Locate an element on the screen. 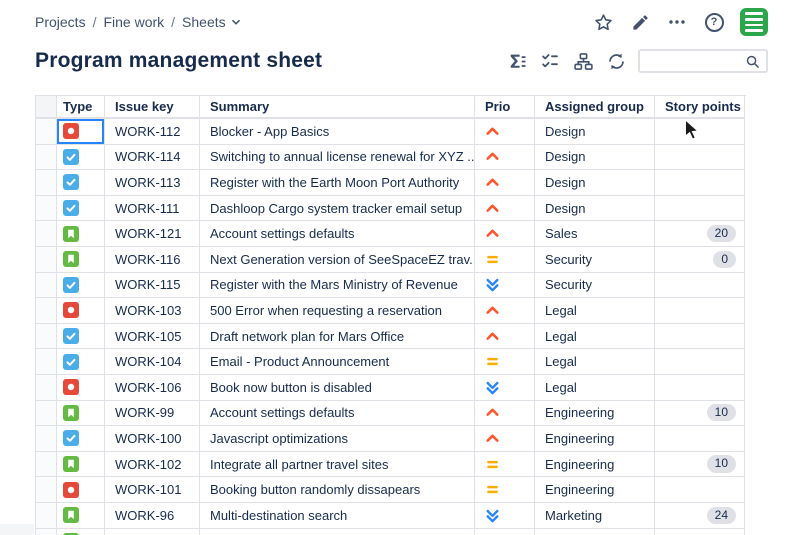 The image size is (800, 535). issue-key-cell: WORK-102 is located at coordinates (152, 464).